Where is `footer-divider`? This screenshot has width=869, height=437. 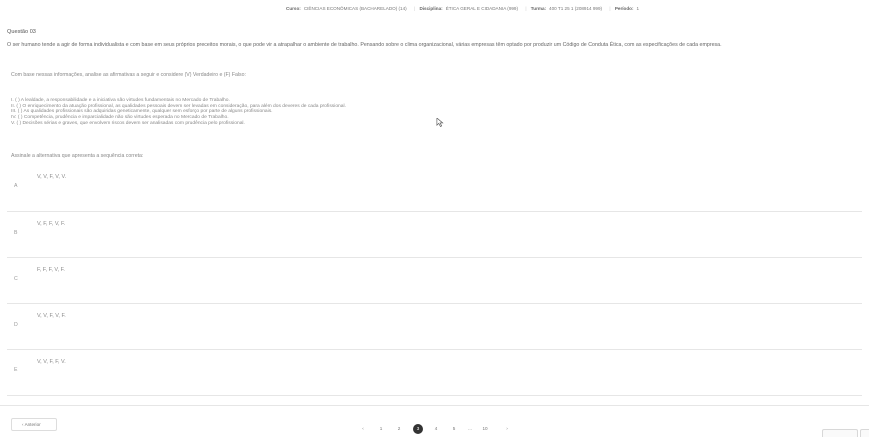
footer-divider is located at coordinates (434, 405).